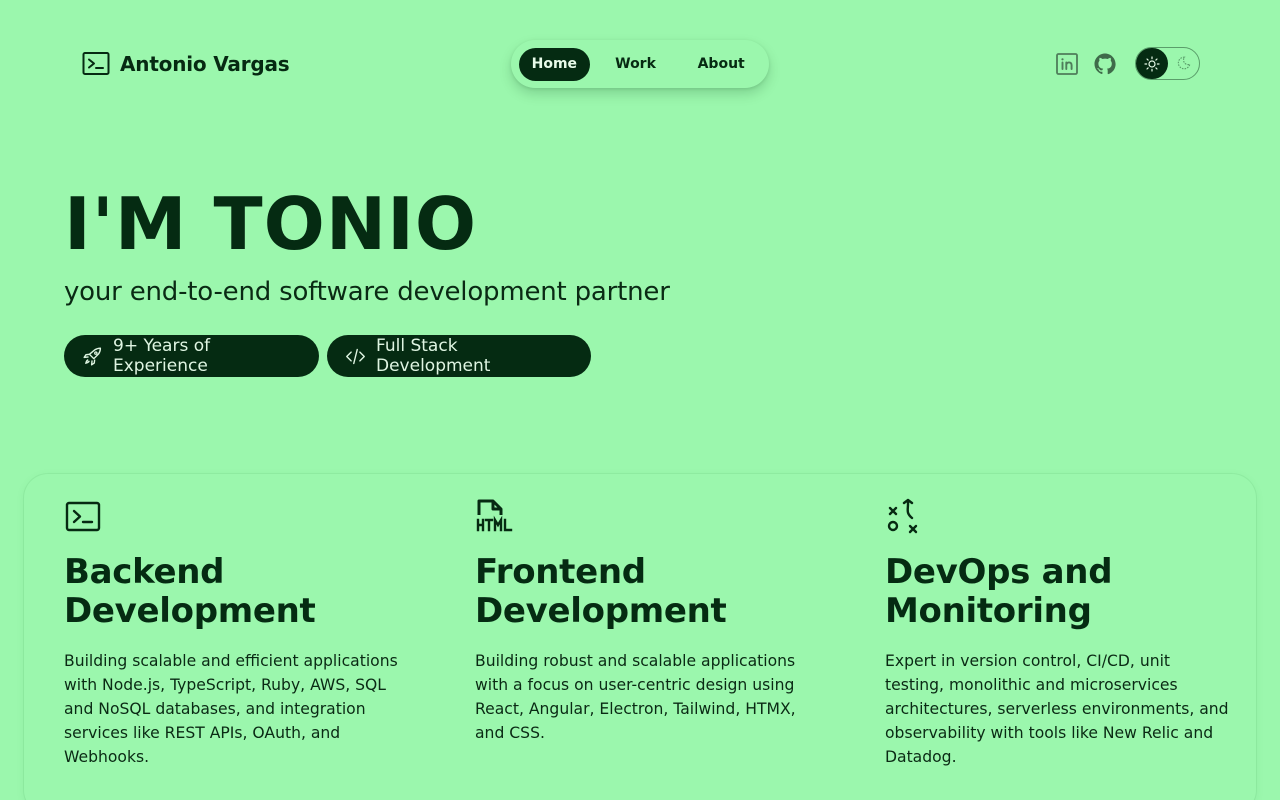 This screenshot has height=800, width=1280. I want to click on code-icon, so click(355, 356).